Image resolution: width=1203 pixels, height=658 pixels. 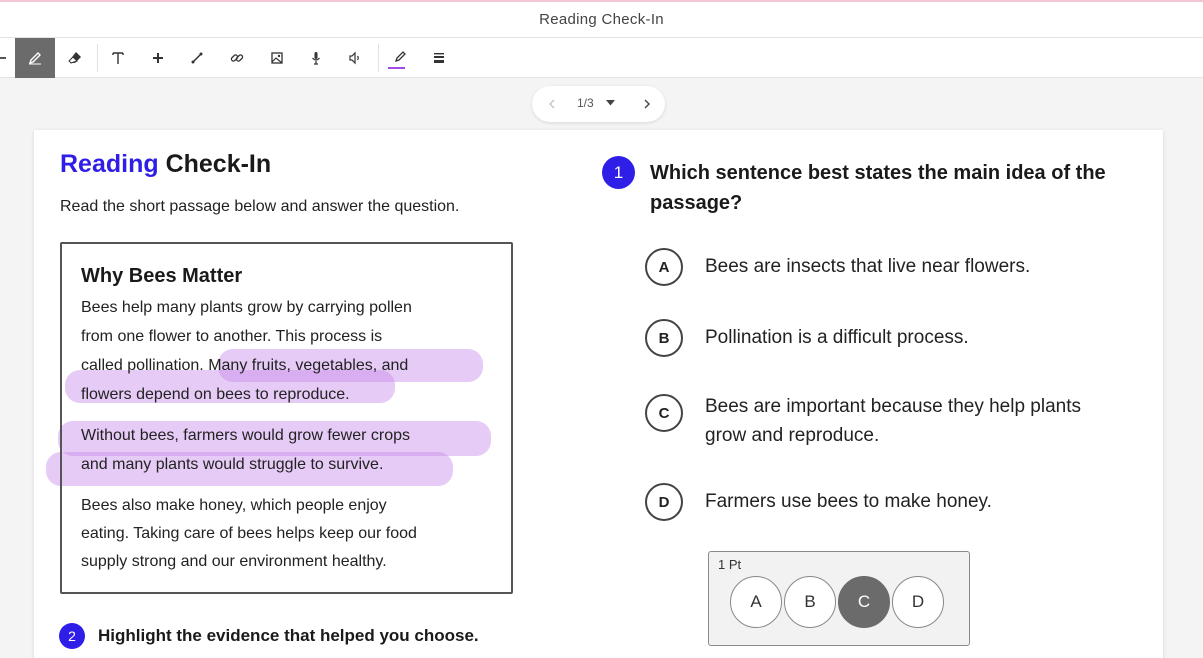 I want to click on passage-line: flowers depend on bees to reproduce., so click(x=215, y=394).